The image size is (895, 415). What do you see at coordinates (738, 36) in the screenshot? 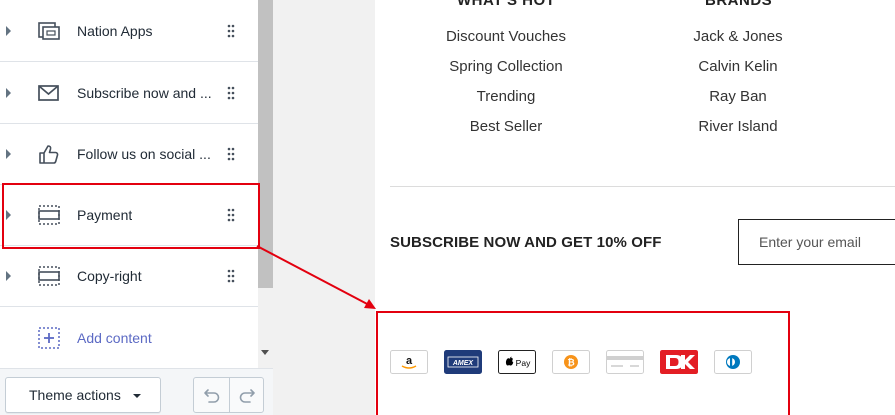
I see `footer-link: Jack & Jones` at bounding box center [738, 36].